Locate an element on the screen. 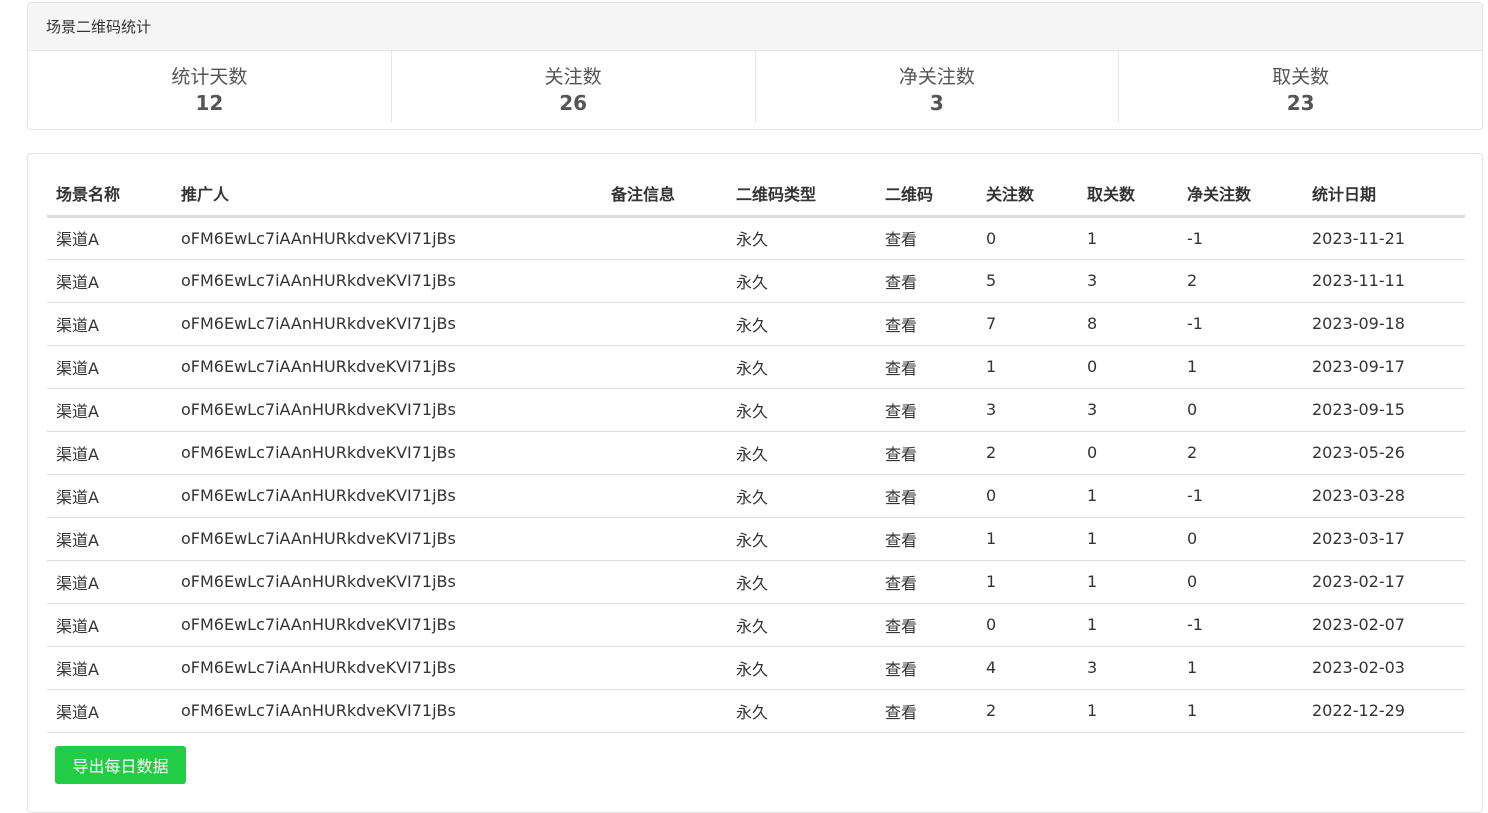 The image size is (1488, 813). stat-unfollows: 取关数 23 is located at coordinates (1300, 87).